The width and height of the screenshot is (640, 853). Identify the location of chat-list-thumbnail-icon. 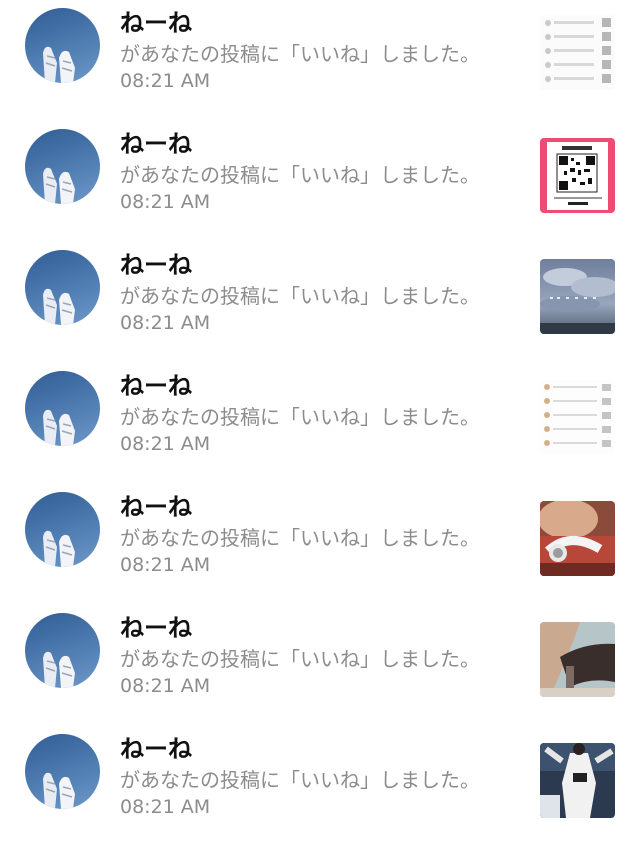
(577, 417).